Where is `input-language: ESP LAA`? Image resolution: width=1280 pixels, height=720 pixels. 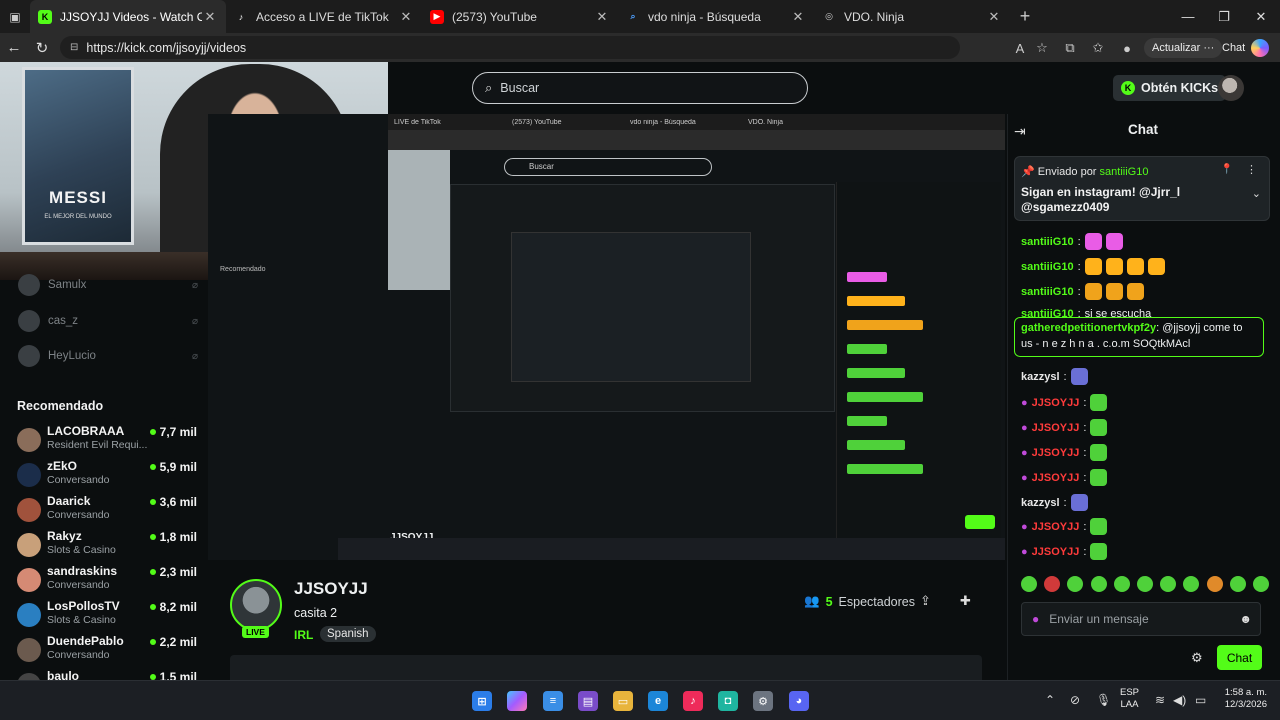
input-language: ESP LAA is located at coordinates (1129, 699).